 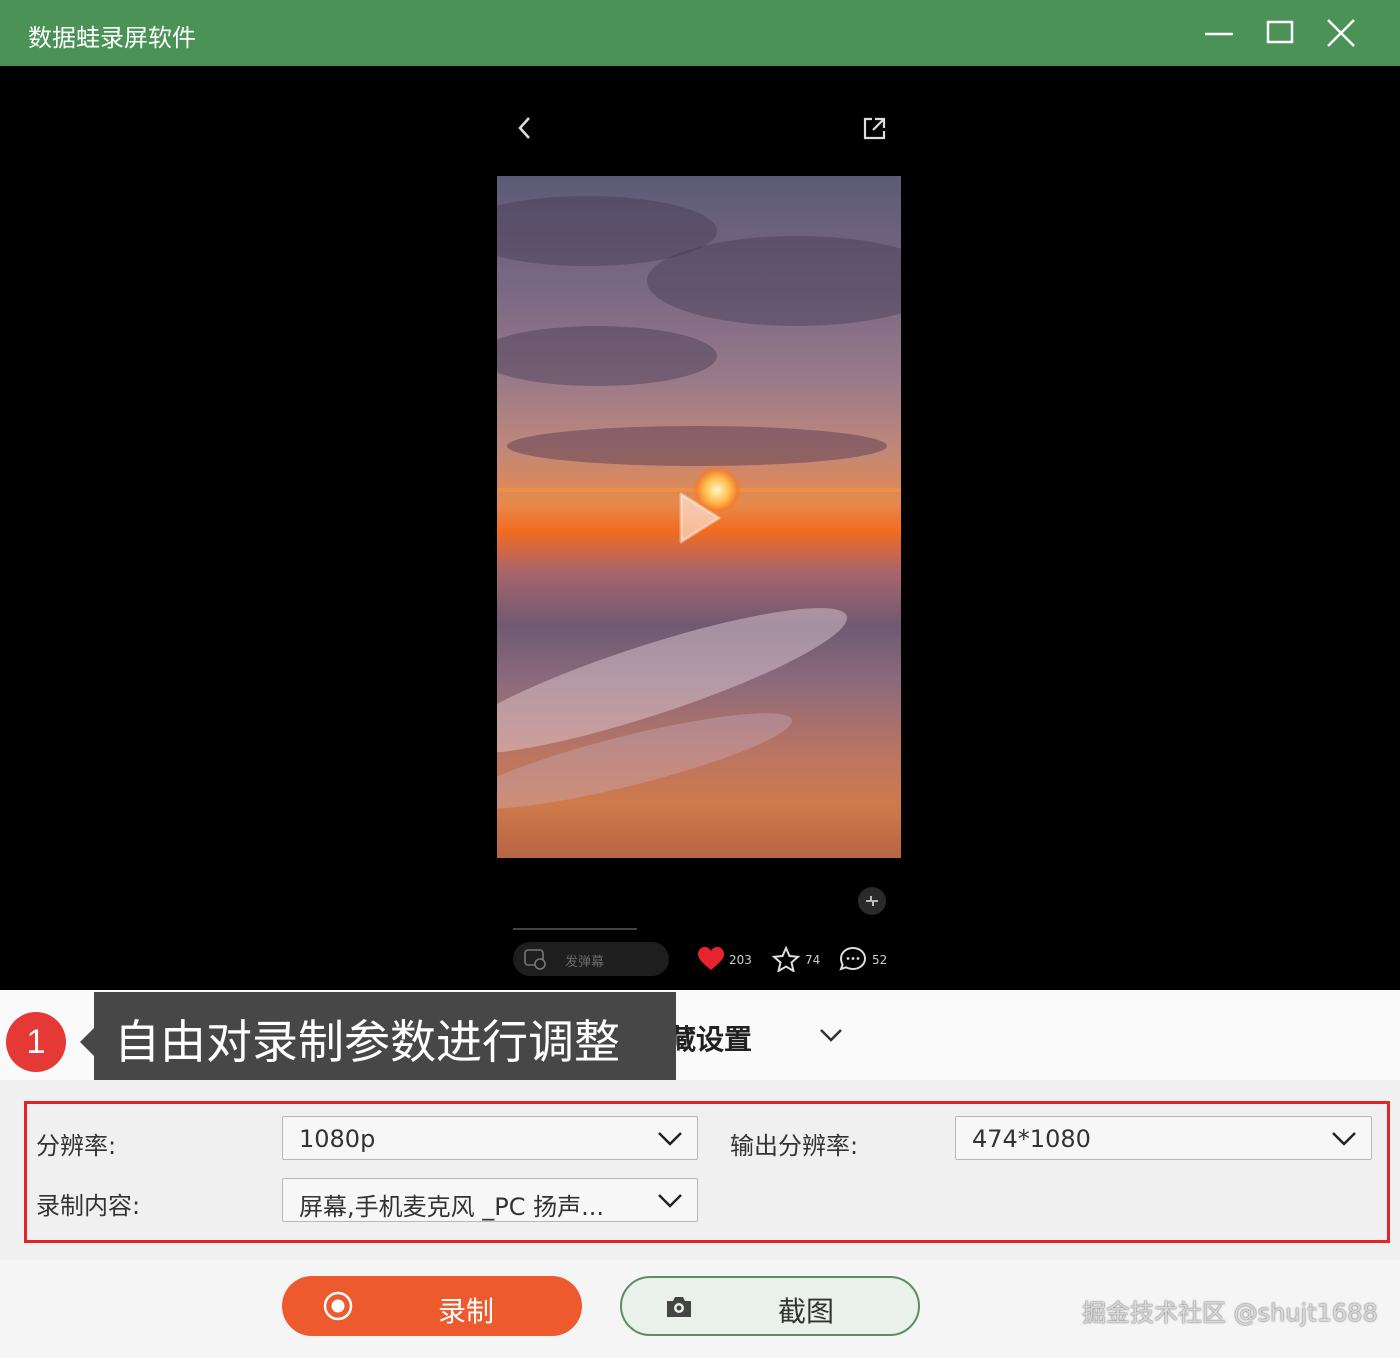 What do you see at coordinates (36, 1042) in the screenshot?
I see `step-badge: 1` at bounding box center [36, 1042].